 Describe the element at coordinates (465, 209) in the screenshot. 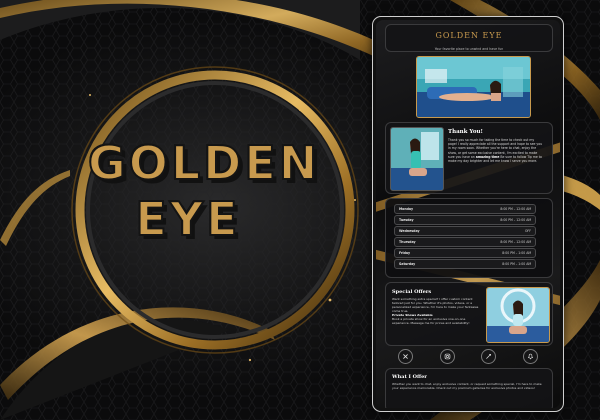

I see `schedule-row: Monday 8:00 PM – 12:00 AM` at that location.